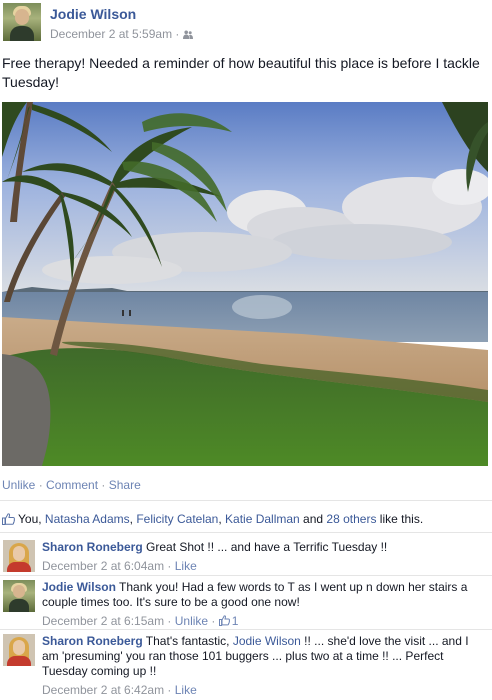 The height and width of the screenshot is (700, 492). Describe the element at coordinates (262, 519) in the screenshot. I see `liker-link: Katie Dallman` at that location.